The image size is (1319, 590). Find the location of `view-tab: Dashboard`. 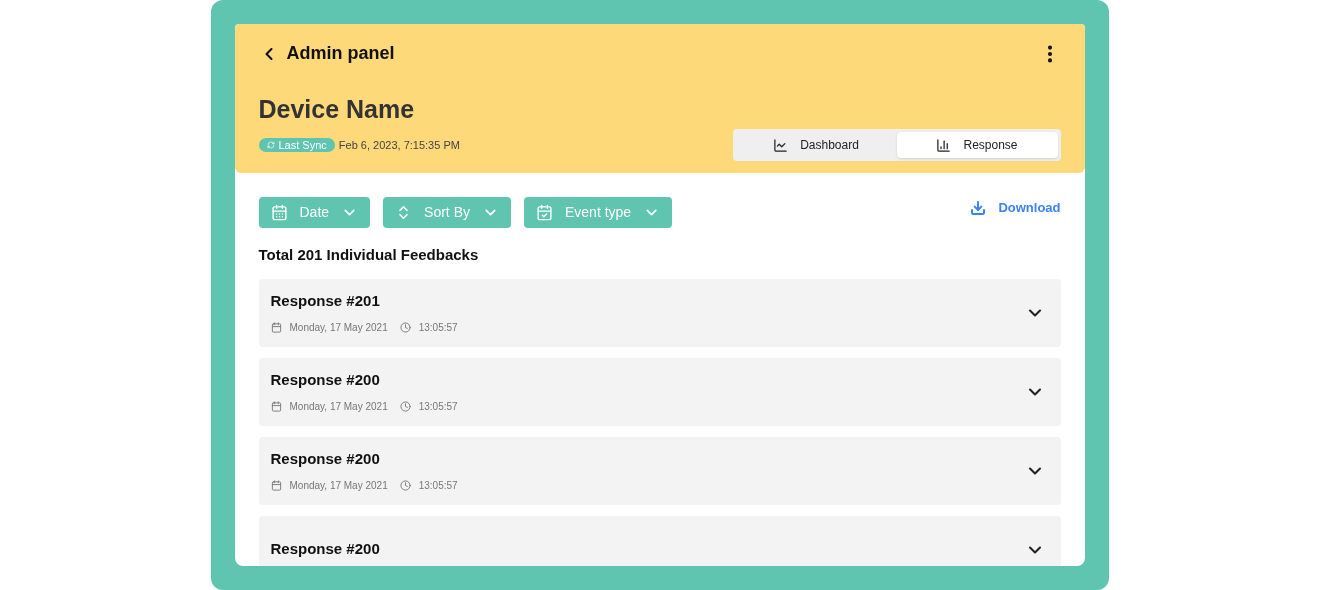

view-tab: Dashboard is located at coordinates (816, 145).